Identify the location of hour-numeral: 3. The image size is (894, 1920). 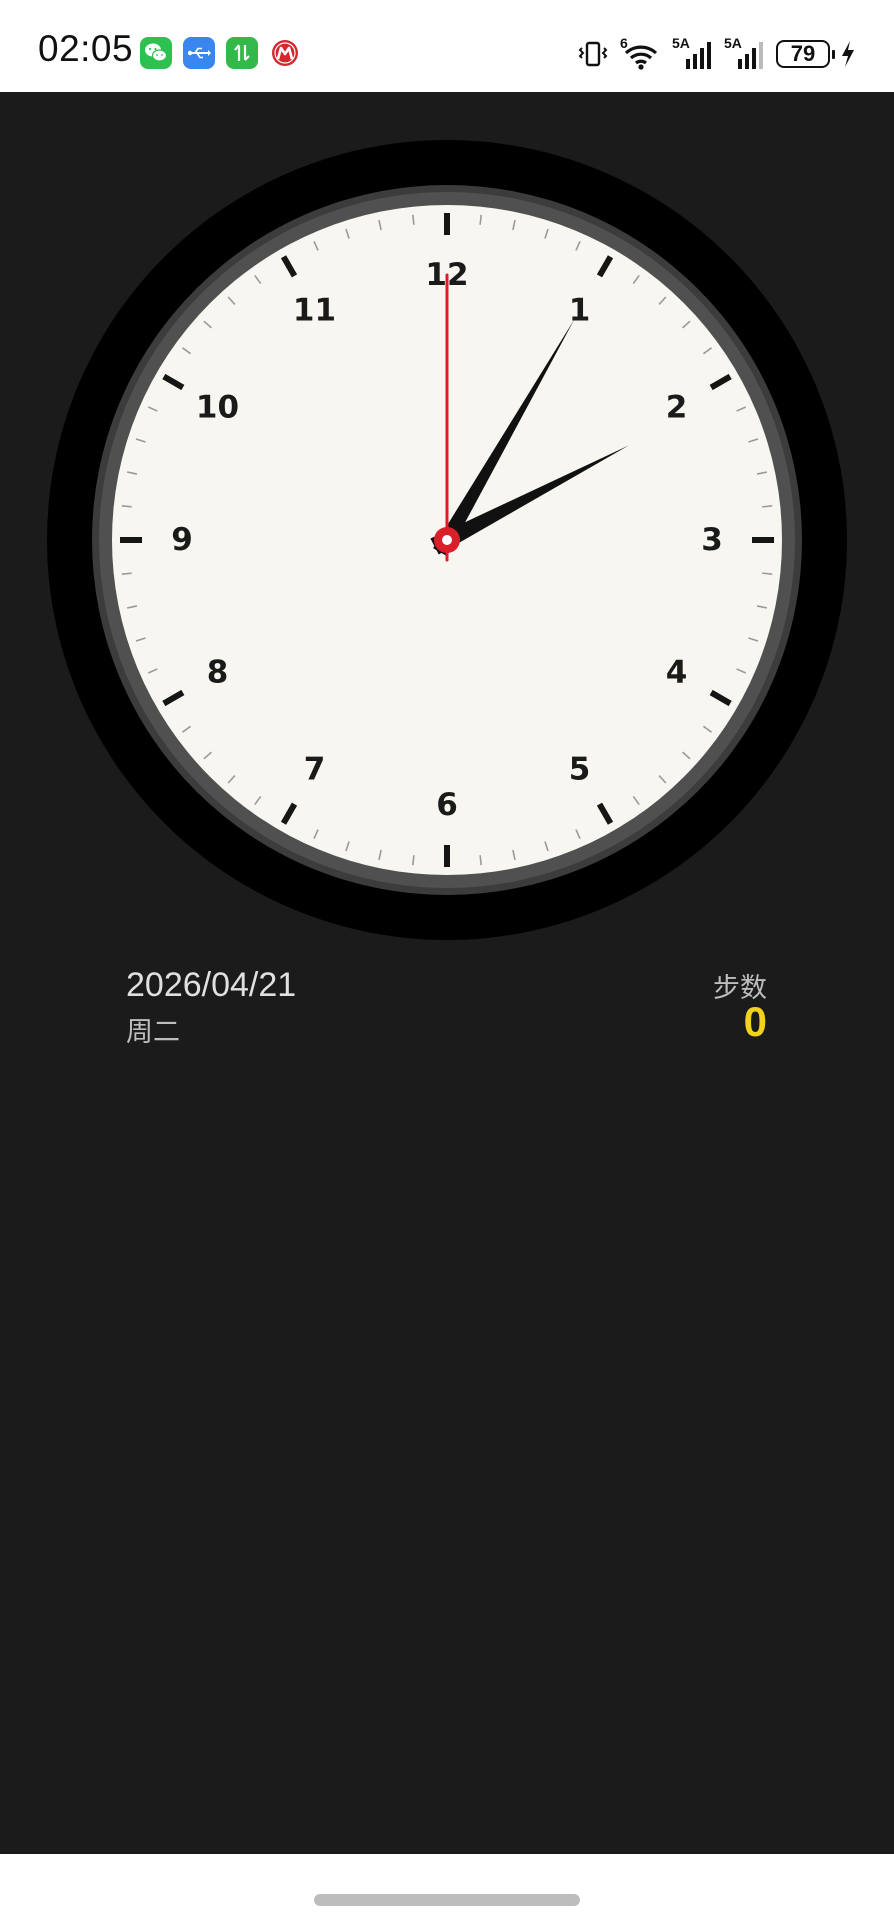
(712, 540).